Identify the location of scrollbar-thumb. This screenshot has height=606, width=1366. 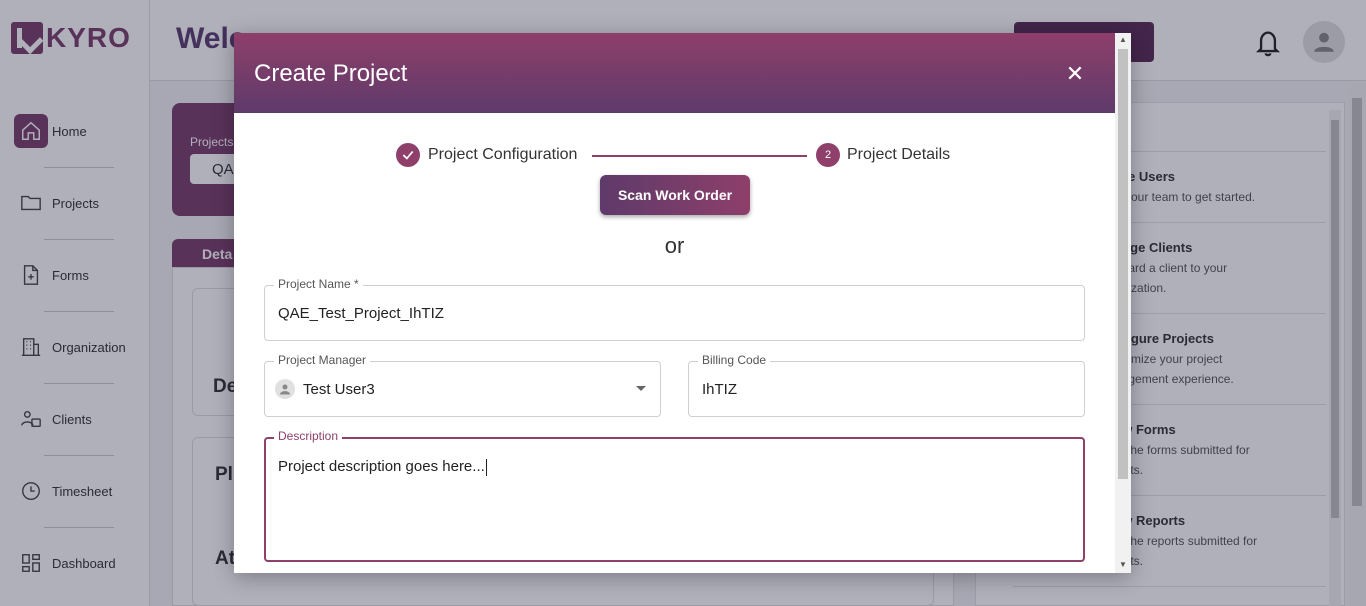
(1123, 264).